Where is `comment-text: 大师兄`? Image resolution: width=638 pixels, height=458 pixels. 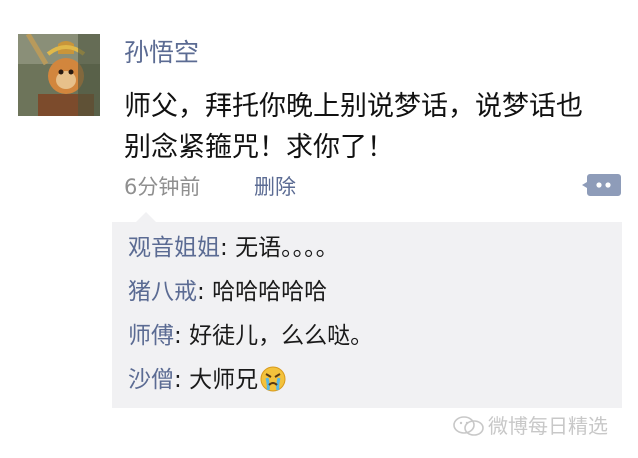
comment-text: 大师兄 is located at coordinates (224, 380).